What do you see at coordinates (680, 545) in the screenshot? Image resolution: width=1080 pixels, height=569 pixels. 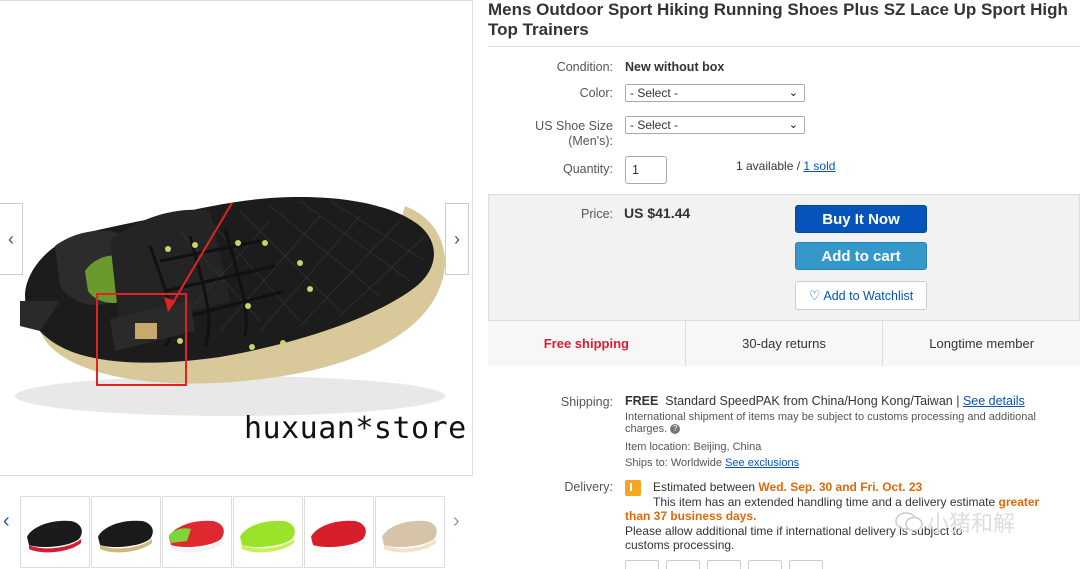 I see `delivery-customs: customs processing.` at bounding box center [680, 545].